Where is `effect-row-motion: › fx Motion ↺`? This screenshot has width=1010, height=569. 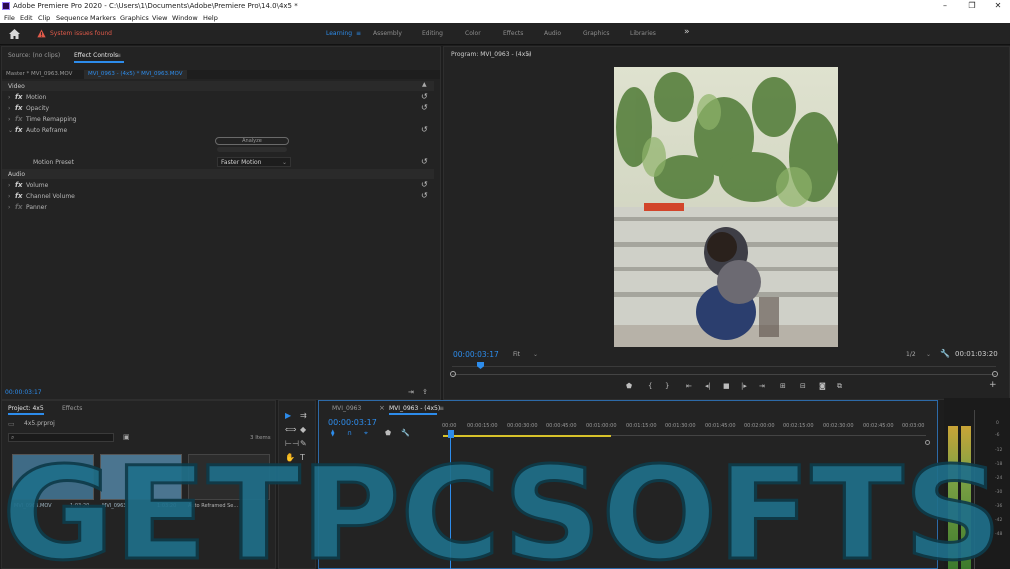
effect-row-motion: › fx Motion ↺ is located at coordinates (218, 97).